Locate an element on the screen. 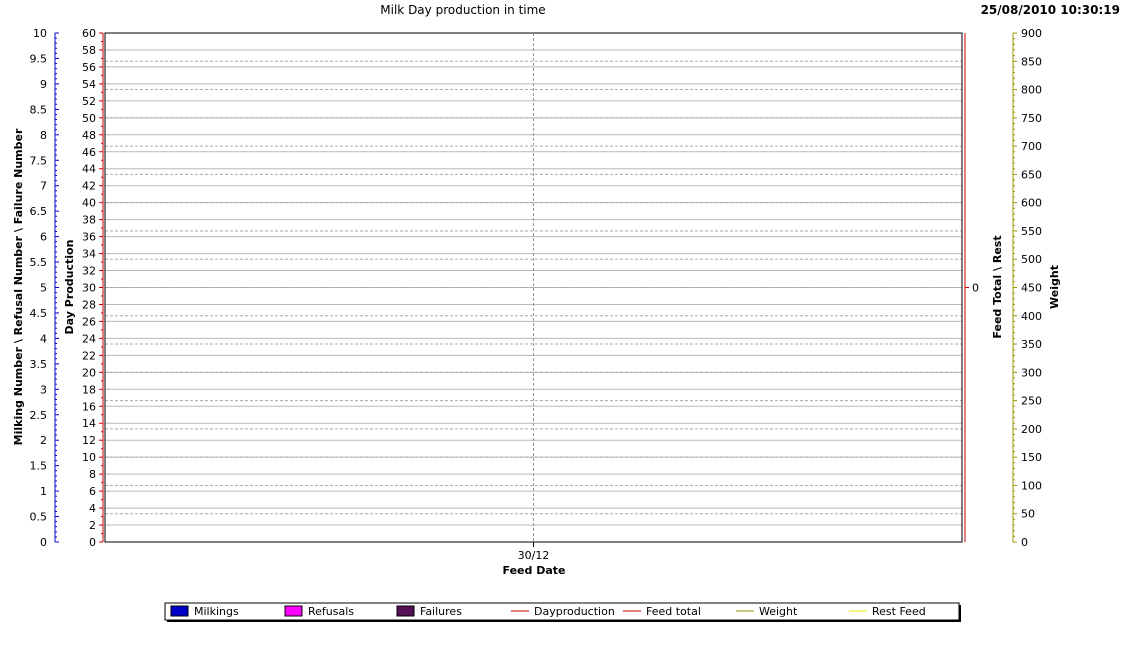 This screenshot has width=1142, height=649. milkings-tick-label: 8.5 is located at coordinates (39, 109).